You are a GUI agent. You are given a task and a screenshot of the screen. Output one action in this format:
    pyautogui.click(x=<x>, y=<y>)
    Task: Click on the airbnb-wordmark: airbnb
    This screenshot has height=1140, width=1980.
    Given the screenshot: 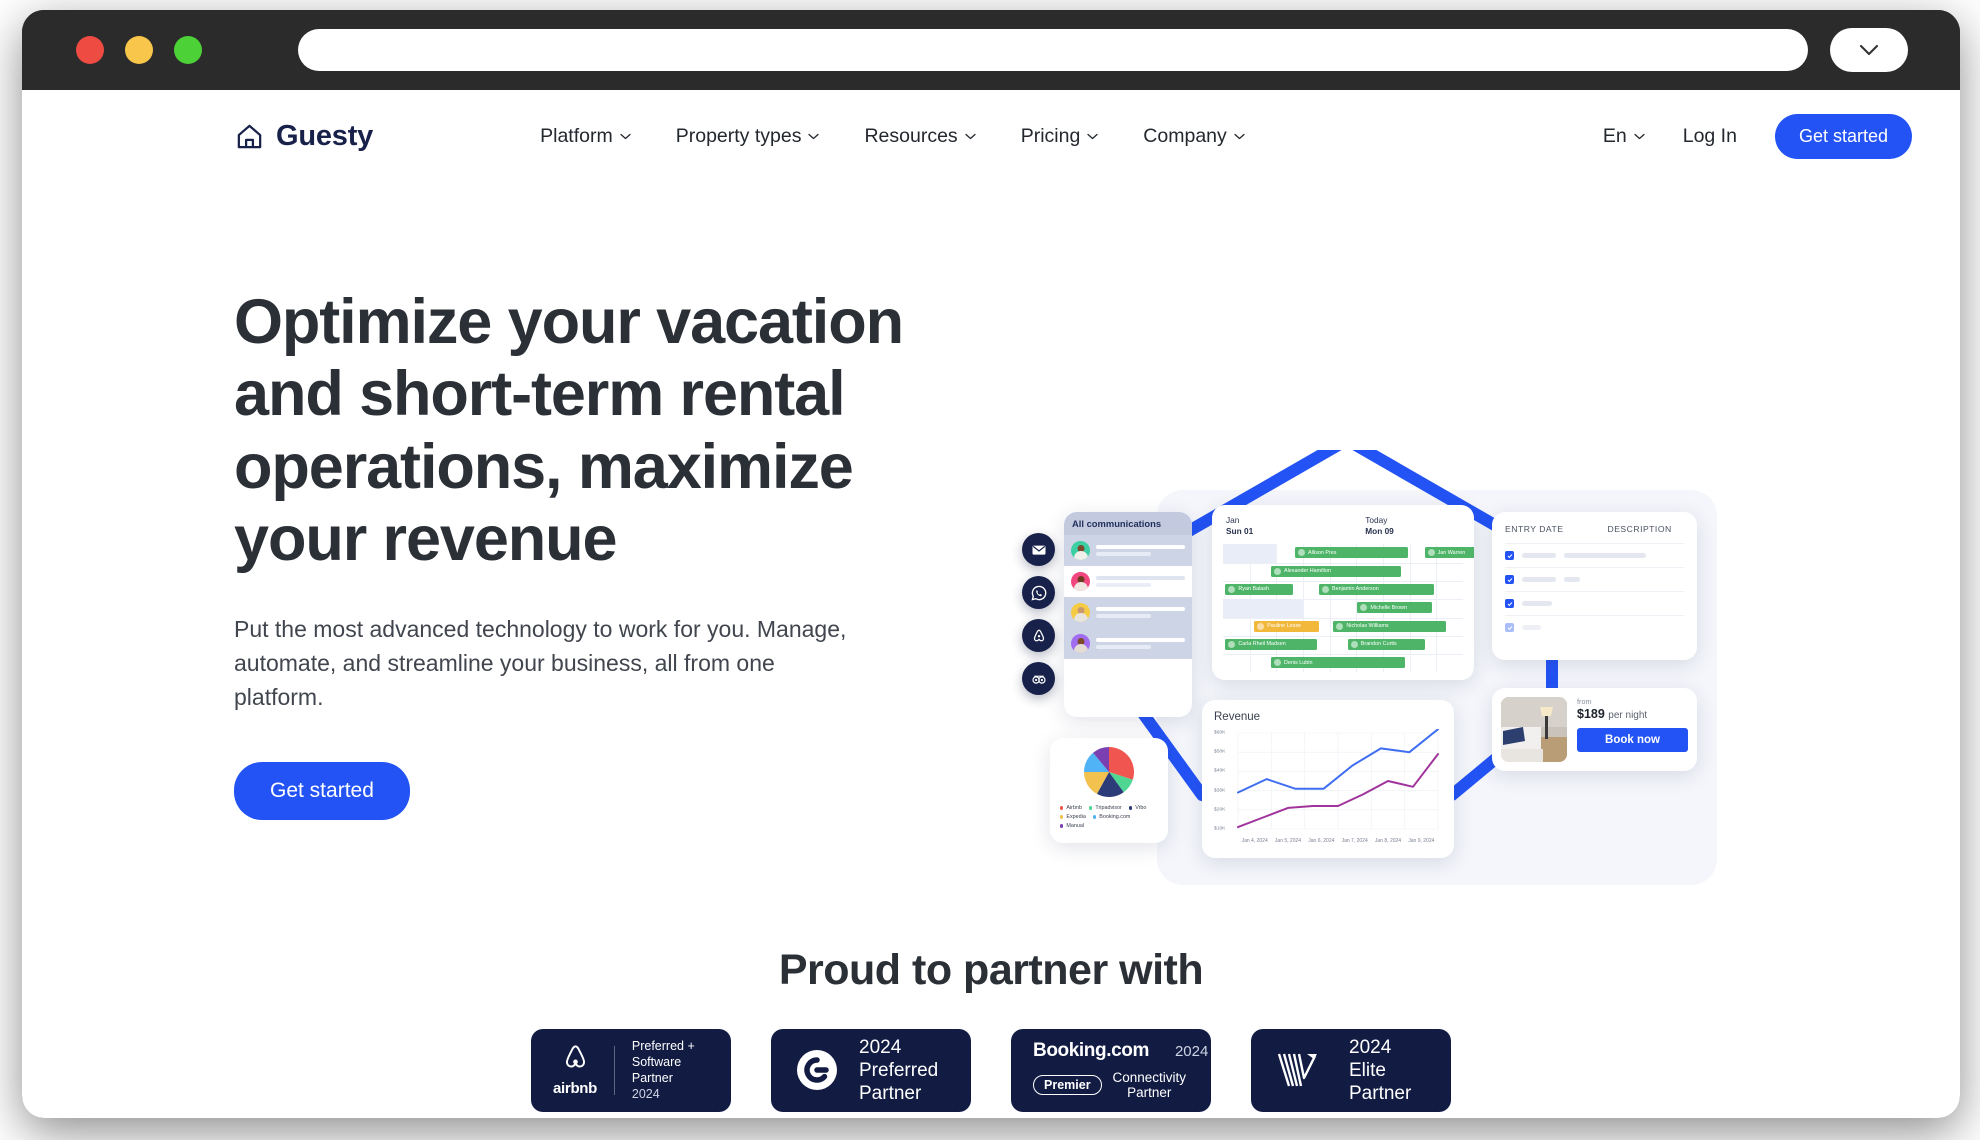 What is the action you would take?
    pyautogui.click(x=575, y=1089)
    